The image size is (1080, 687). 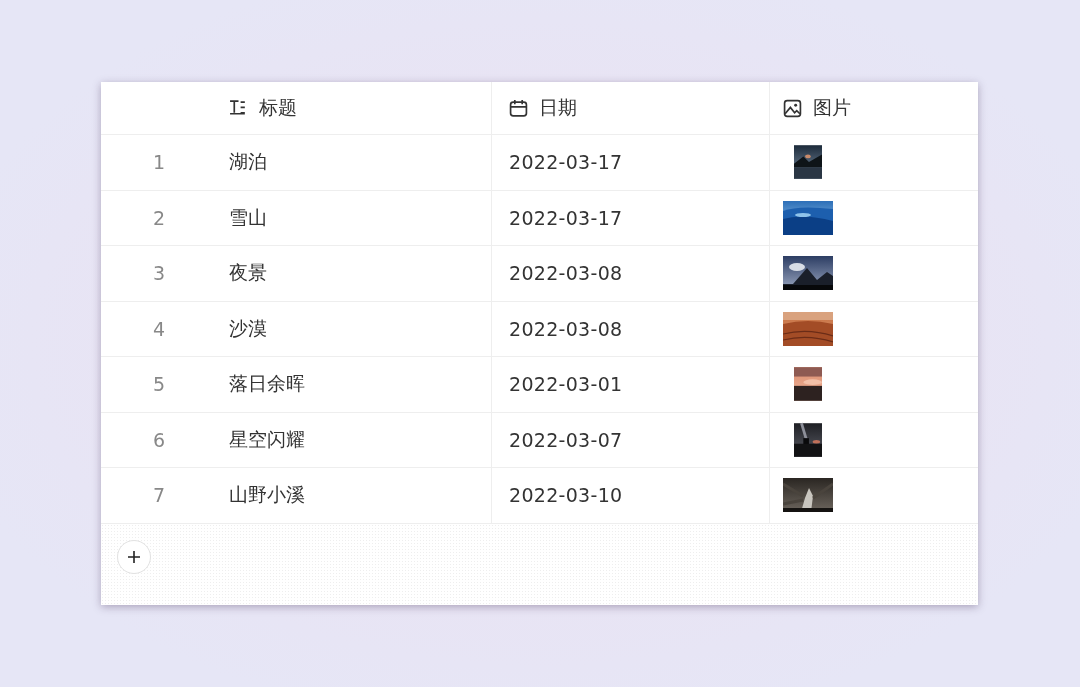 What do you see at coordinates (159, 273) in the screenshot?
I see `row-number: 3` at bounding box center [159, 273].